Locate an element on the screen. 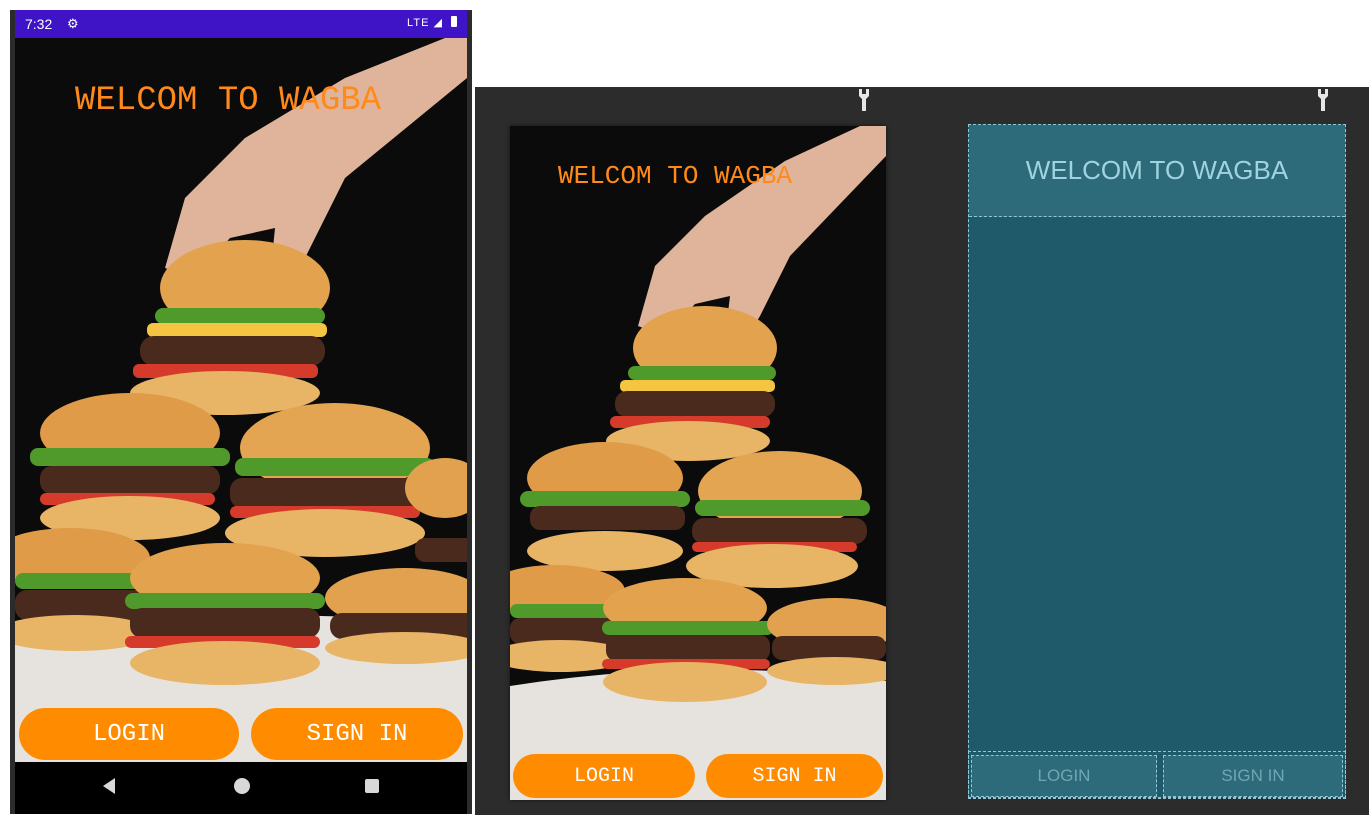 The height and width of the screenshot is (815, 1369). battery-icon is located at coordinates (454, 21).